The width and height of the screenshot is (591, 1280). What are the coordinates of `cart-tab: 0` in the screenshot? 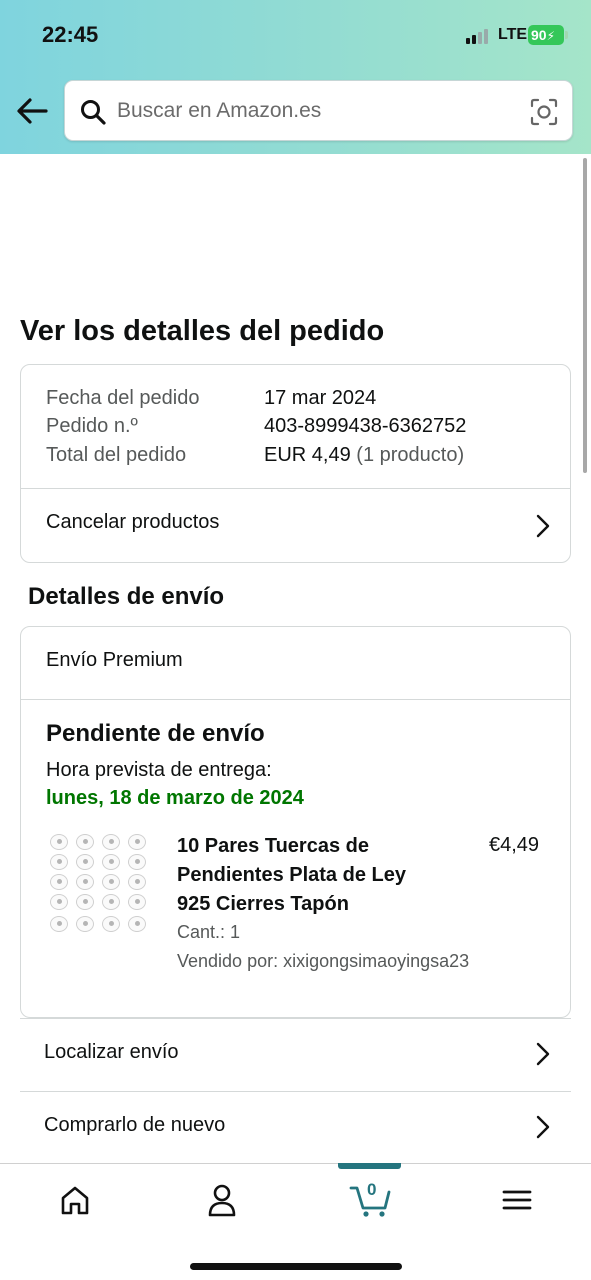 It's located at (371, 1199).